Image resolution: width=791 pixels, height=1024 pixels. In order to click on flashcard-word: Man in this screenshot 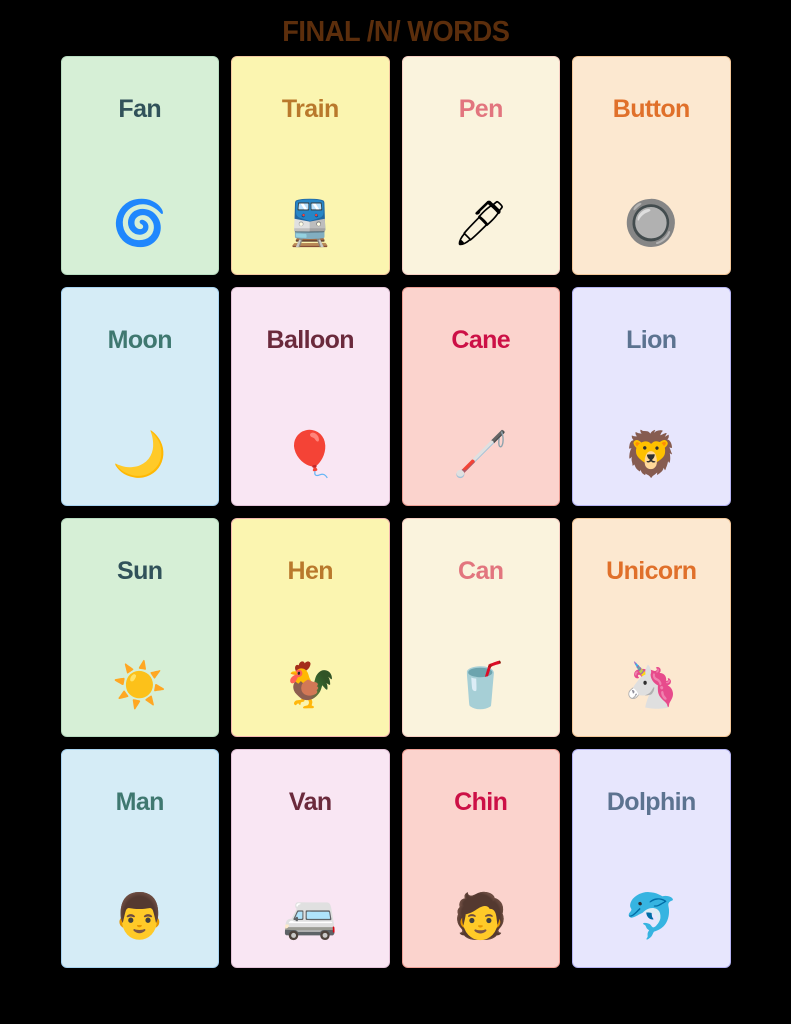, I will do `click(140, 802)`.